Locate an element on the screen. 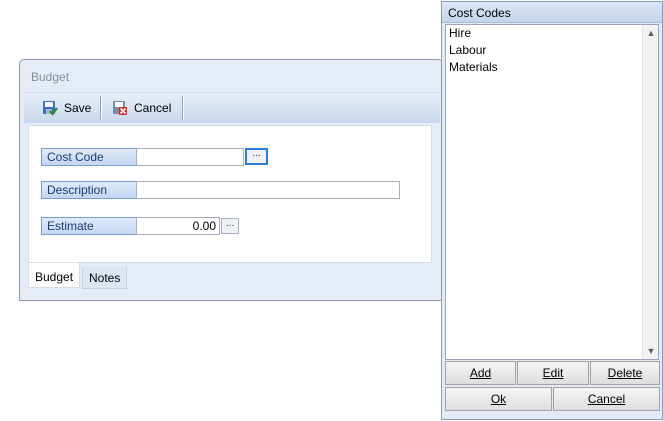 This screenshot has height=421, width=663. vertical-scrollbar: ▲ ▼ is located at coordinates (650, 192).